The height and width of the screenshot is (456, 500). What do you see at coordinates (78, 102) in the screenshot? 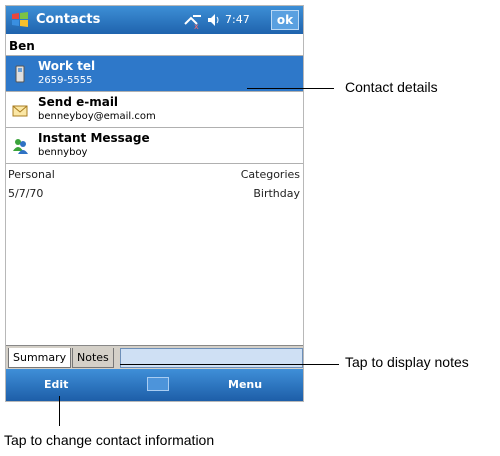
I see `item-label: Send e-mail` at bounding box center [78, 102].